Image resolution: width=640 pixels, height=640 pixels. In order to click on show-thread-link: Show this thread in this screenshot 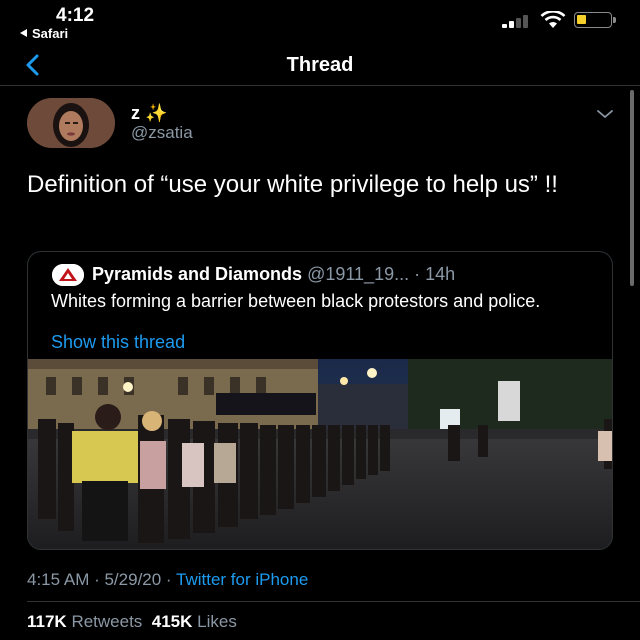, I will do `click(118, 342)`.